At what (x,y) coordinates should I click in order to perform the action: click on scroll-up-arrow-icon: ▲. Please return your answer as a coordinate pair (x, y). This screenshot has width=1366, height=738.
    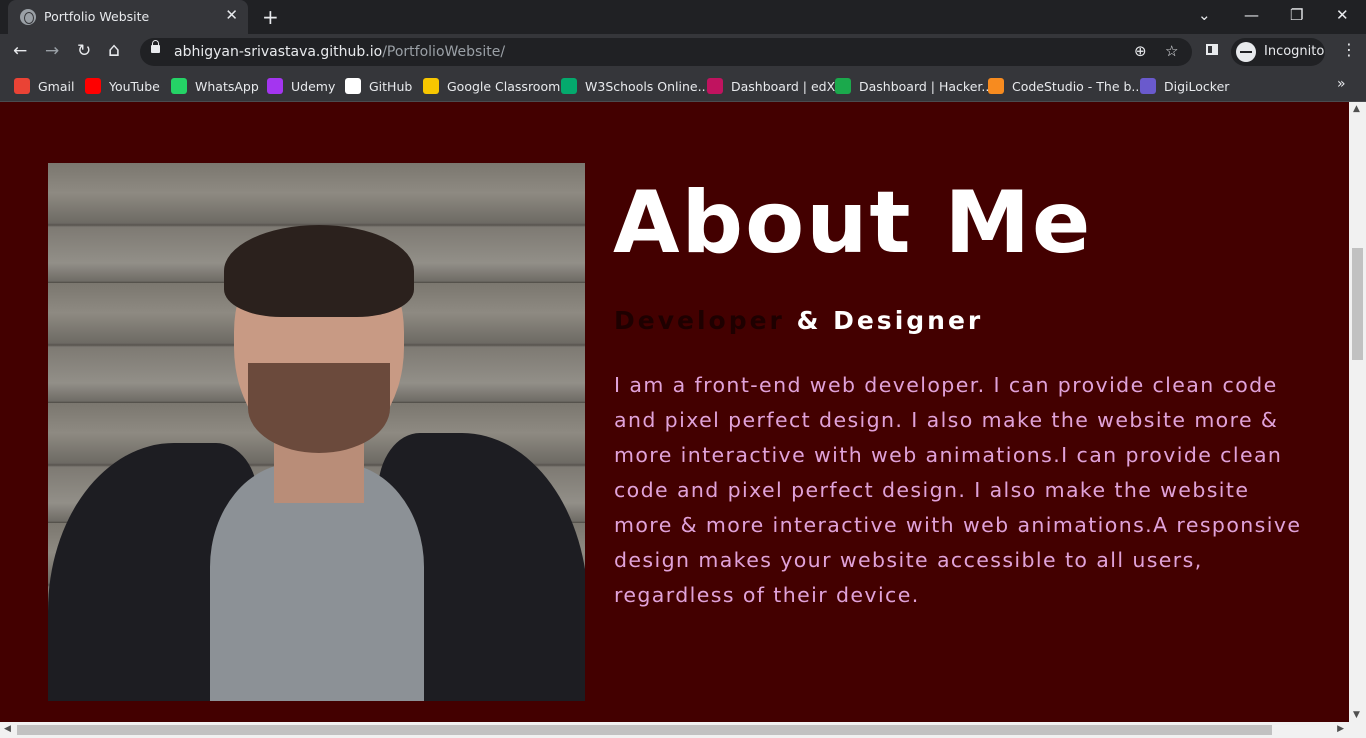
    Looking at the image, I should click on (1356, 109).